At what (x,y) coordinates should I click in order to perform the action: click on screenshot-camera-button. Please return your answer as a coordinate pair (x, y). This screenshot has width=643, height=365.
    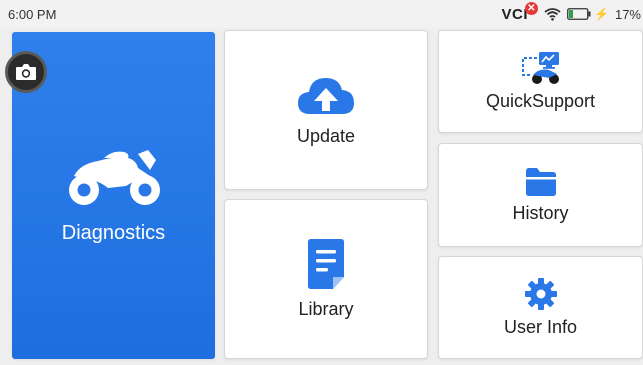
    Looking at the image, I should click on (26, 72).